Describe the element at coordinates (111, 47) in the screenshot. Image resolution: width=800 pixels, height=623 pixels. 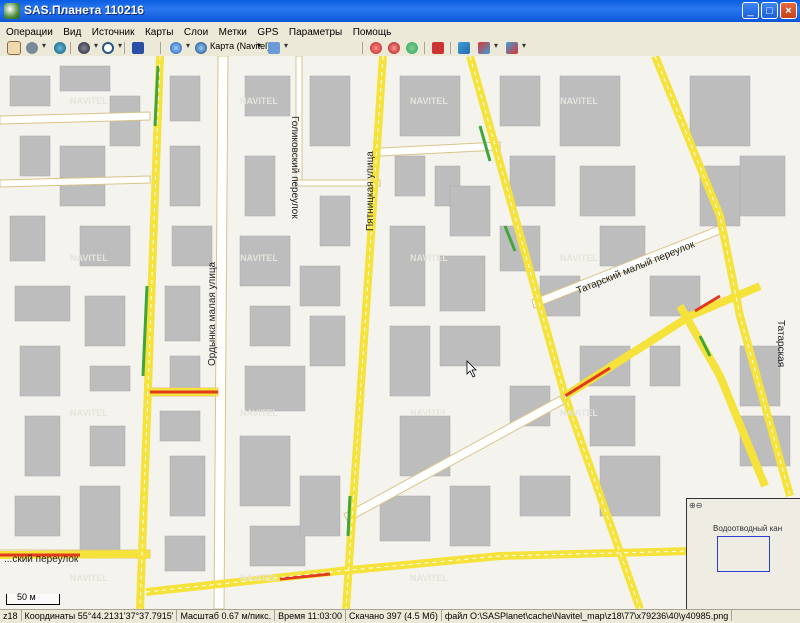
I see `search-icon` at that location.